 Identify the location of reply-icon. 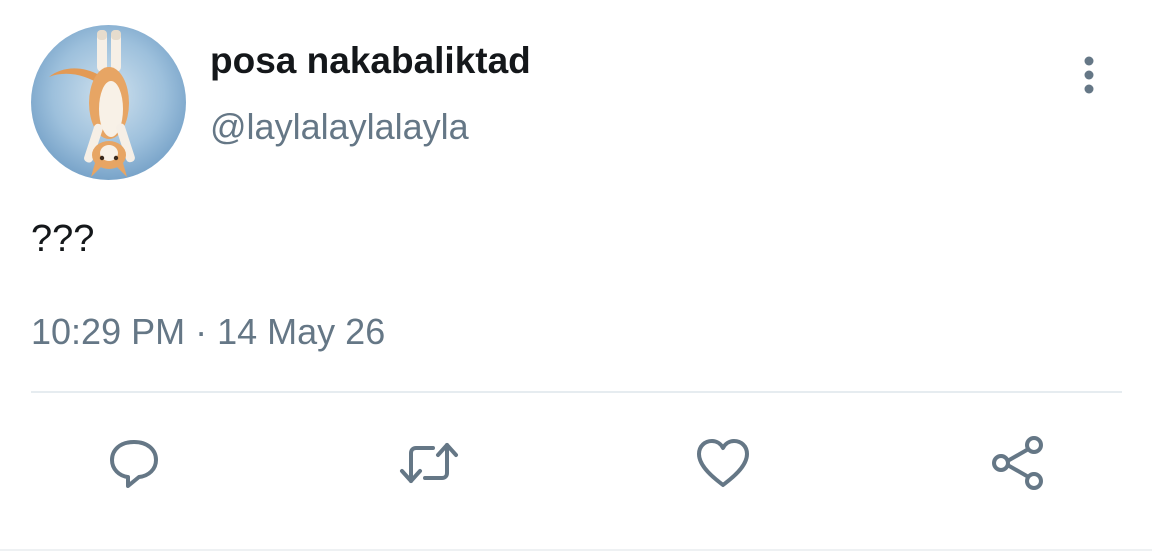
(134, 464).